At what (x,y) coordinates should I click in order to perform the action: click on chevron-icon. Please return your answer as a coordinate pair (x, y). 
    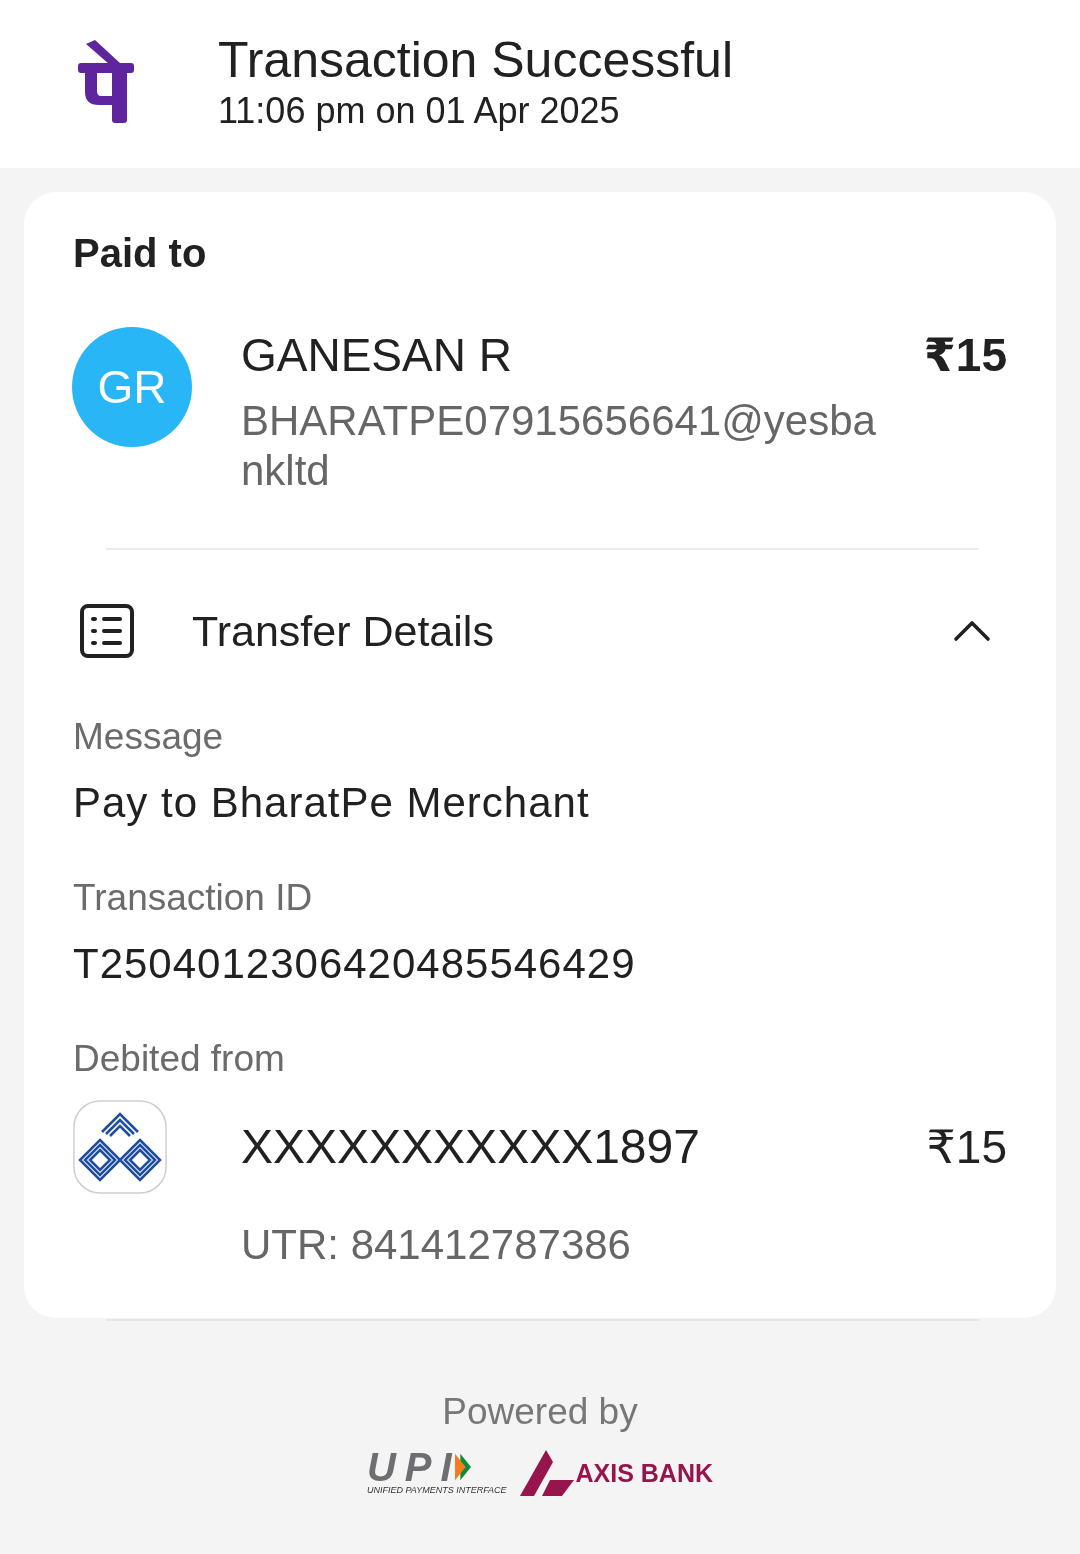
    Looking at the image, I should click on (972, 631).